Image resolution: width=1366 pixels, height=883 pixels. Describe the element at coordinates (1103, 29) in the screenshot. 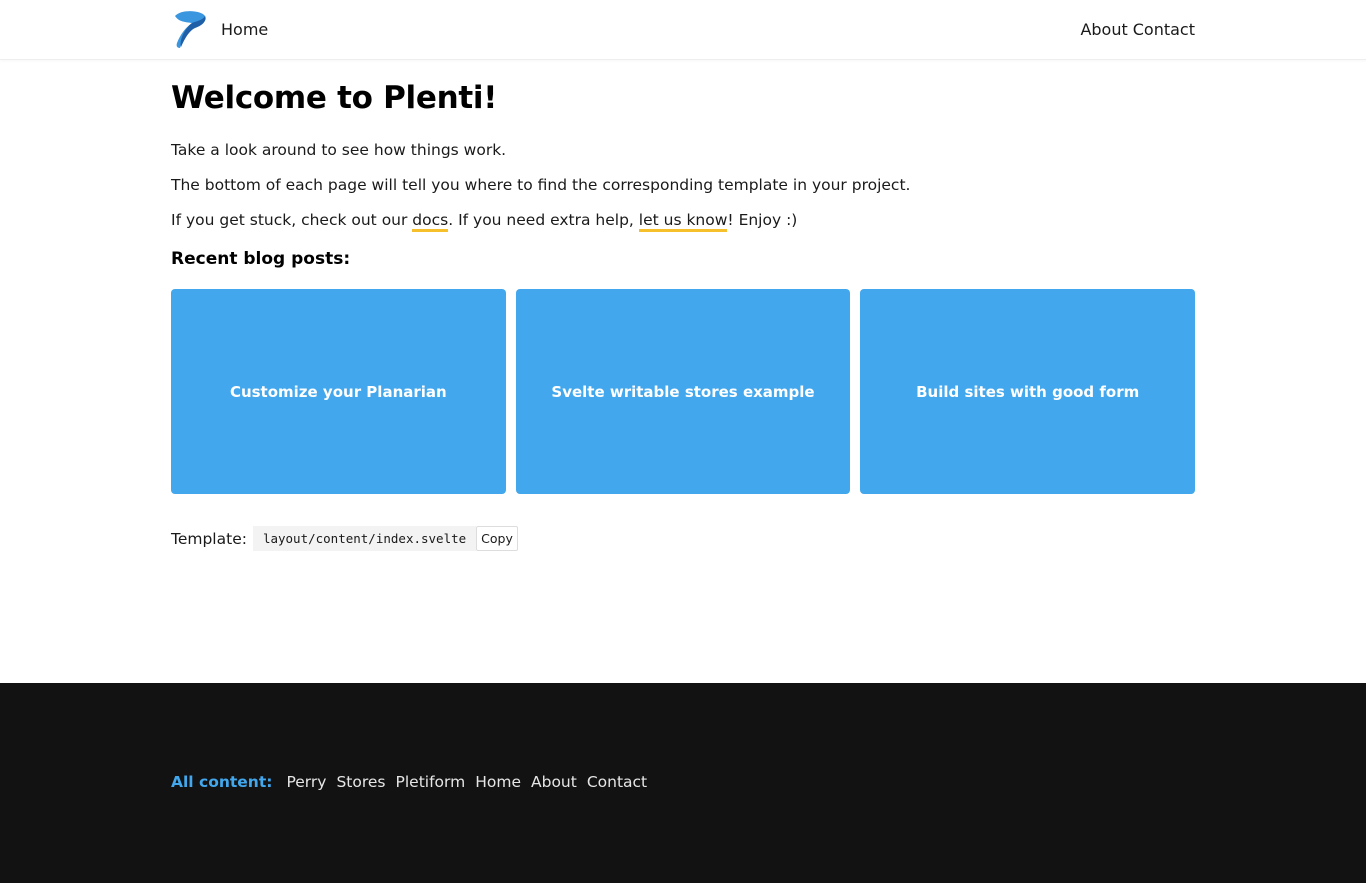

I see `nav-about-link: About` at that location.